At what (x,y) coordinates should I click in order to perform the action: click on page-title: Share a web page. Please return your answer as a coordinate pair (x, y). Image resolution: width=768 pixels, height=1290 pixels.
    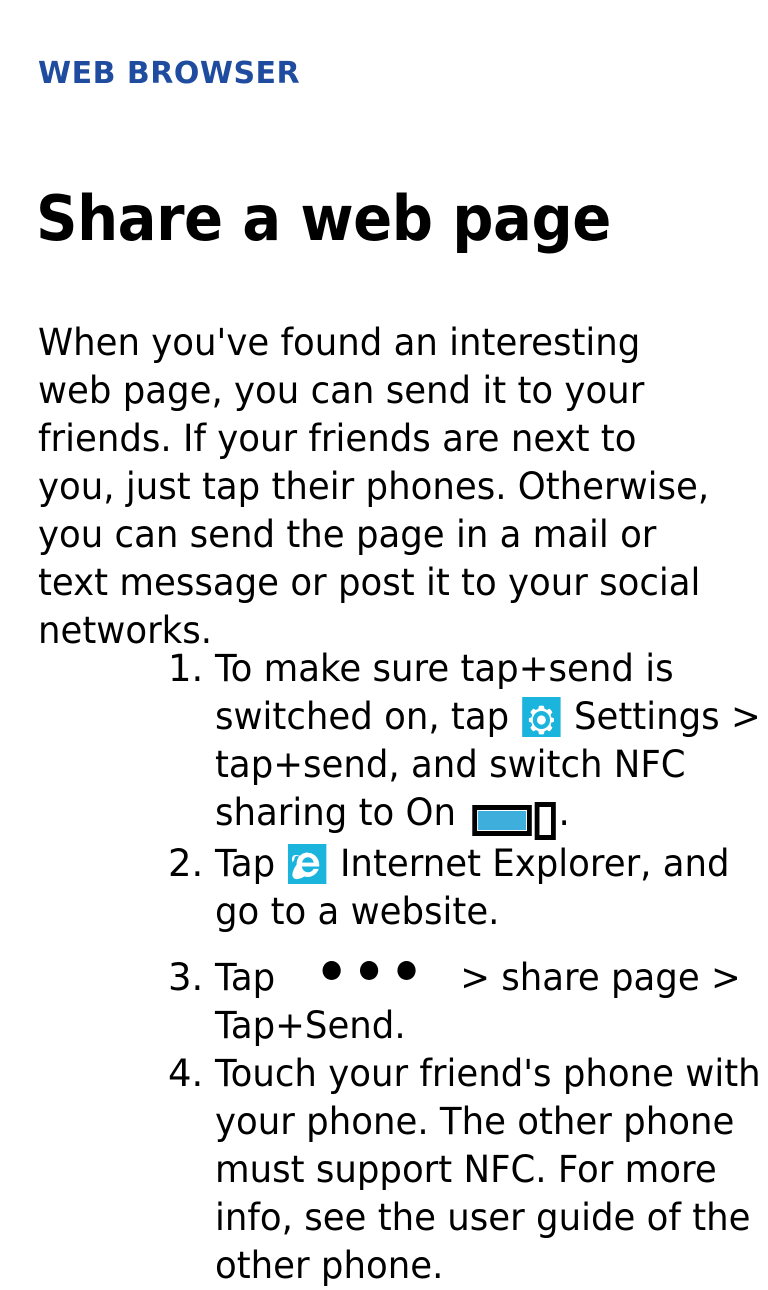
    Looking at the image, I should click on (323, 218).